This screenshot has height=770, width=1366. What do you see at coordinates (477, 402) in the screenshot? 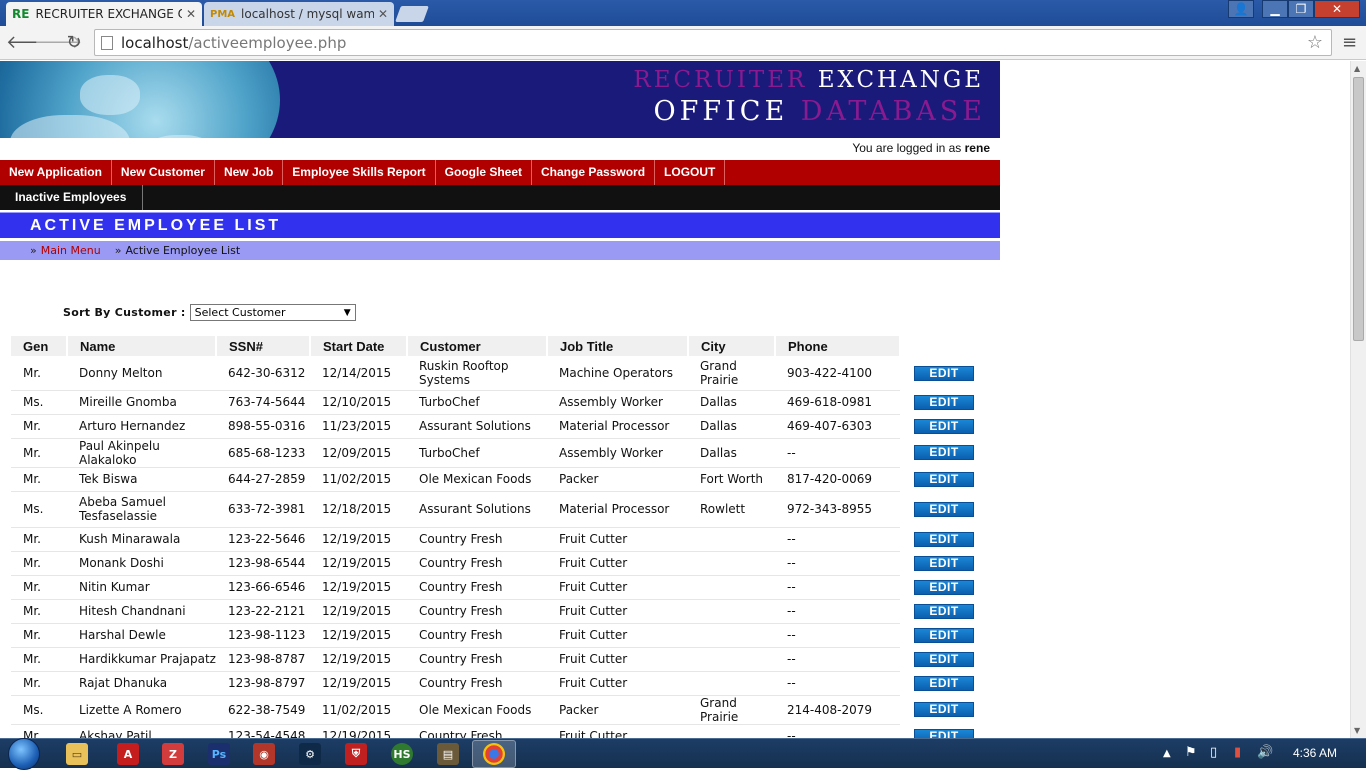
I see `cell-customer: TurboChef` at bounding box center [477, 402].